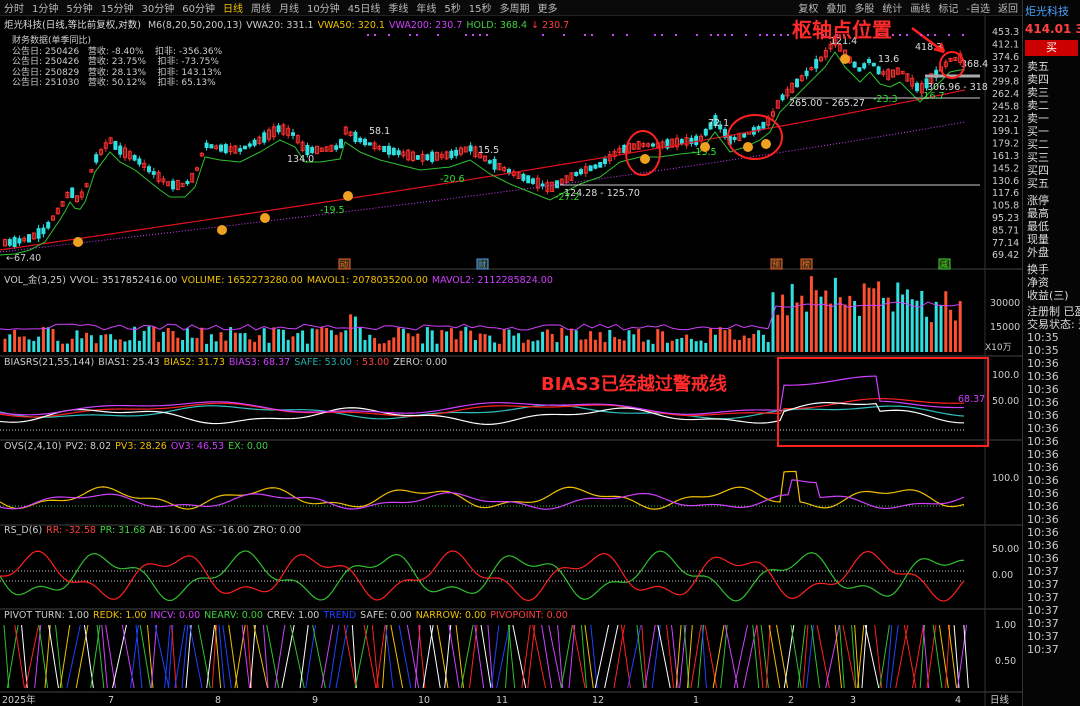 This screenshot has height=706, width=1080. Describe the element at coordinates (1005, 156) in the screenshot. I see `y-tick-label: 161.3` at that location.